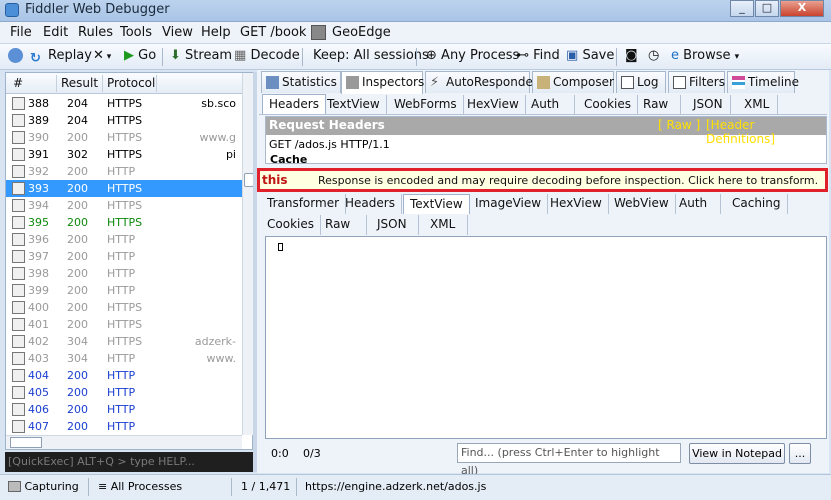 This screenshot has width=831, height=500. Describe the element at coordinates (742, 8) in the screenshot. I see `minimize-button: _` at that location.